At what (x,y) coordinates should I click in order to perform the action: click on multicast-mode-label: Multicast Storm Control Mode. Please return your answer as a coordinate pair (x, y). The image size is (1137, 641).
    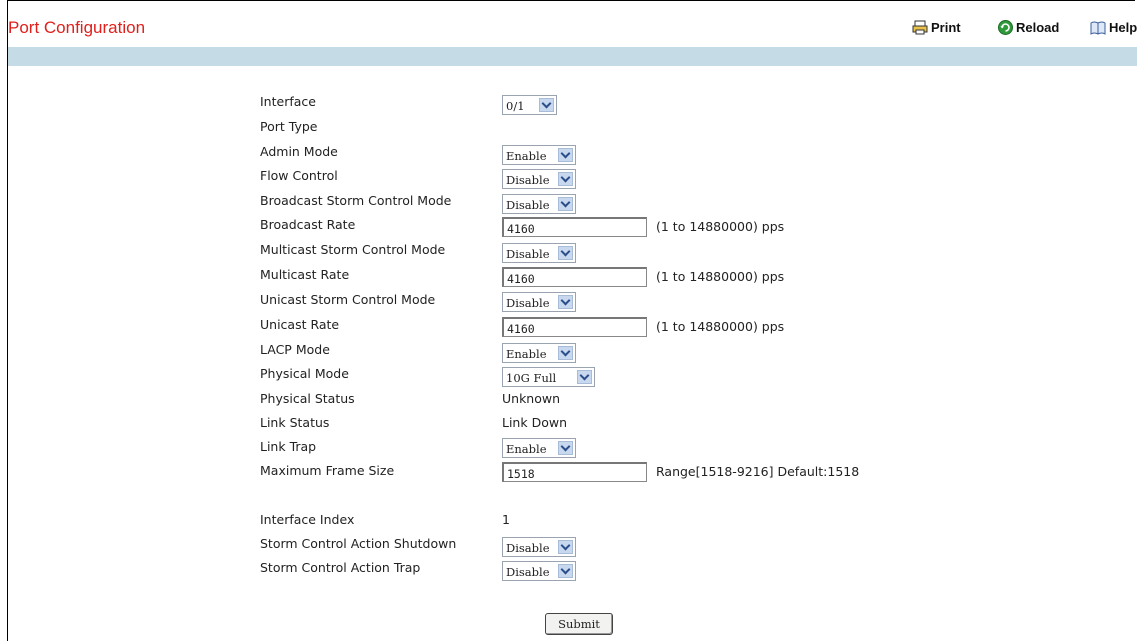
    Looking at the image, I should click on (353, 249).